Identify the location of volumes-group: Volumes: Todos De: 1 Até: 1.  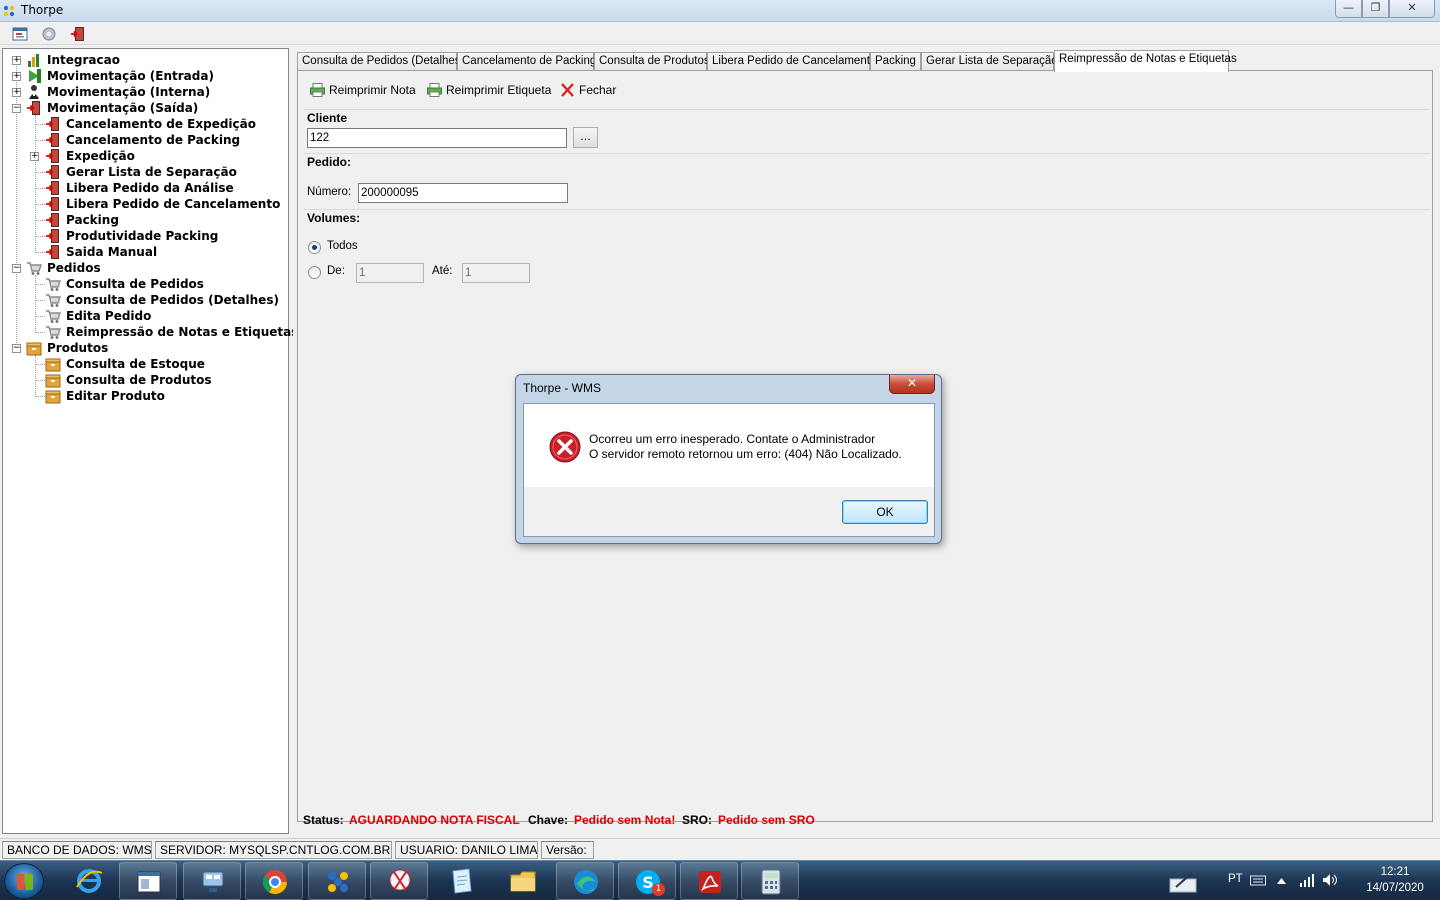
(867, 259).